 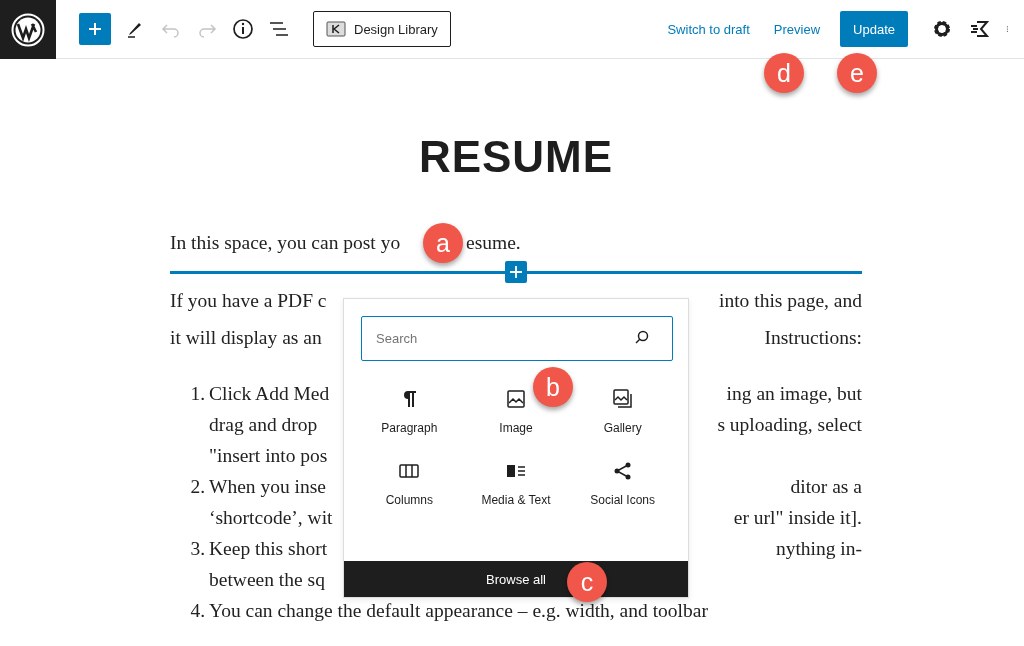 I want to click on insert-block-button, so click(x=516, y=272).